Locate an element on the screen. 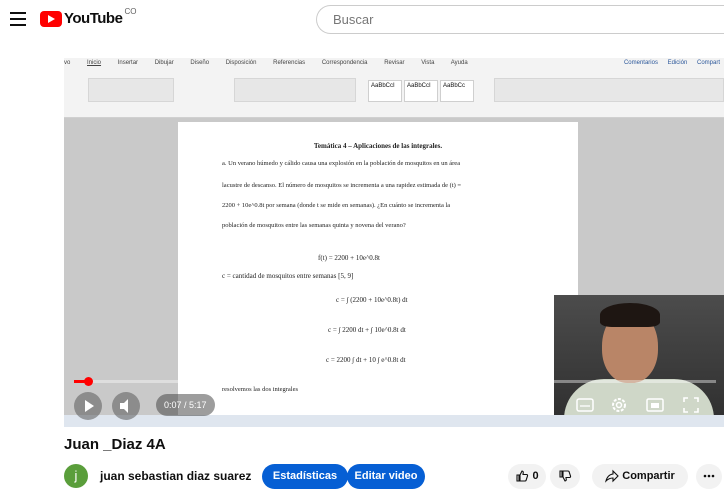  subtitles-icon is located at coordinates (585, 405).